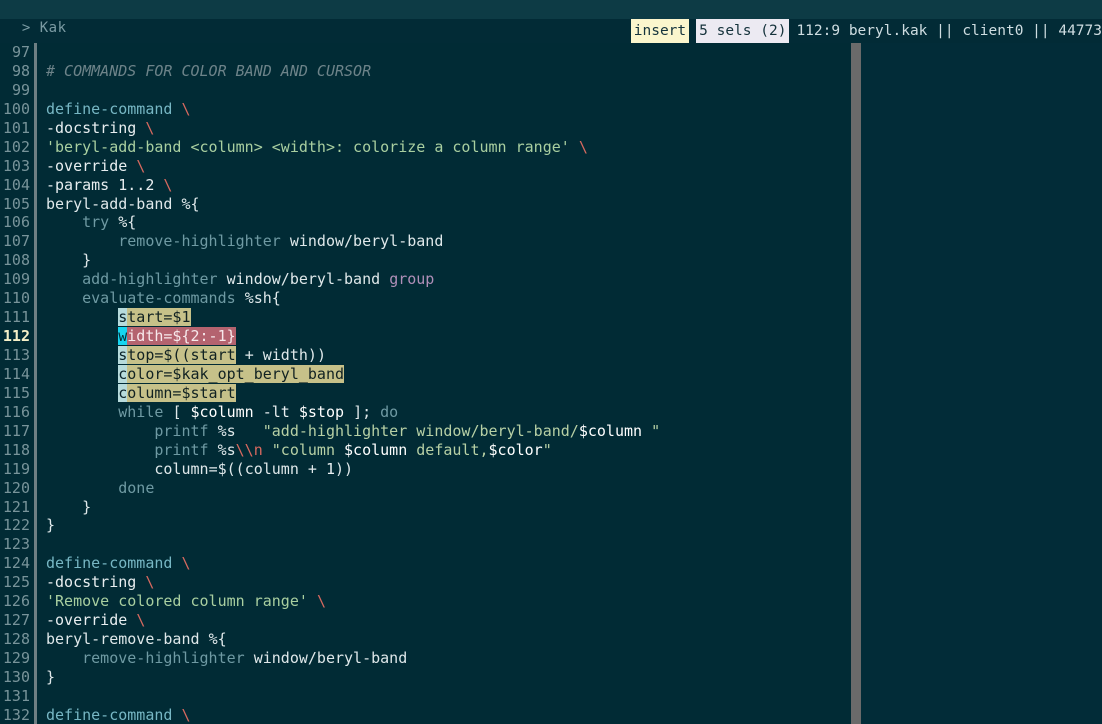 The height and width of the screenshot is (724, 1102). I want to click on code-line: 125 -docstring \, so click(551, 582).